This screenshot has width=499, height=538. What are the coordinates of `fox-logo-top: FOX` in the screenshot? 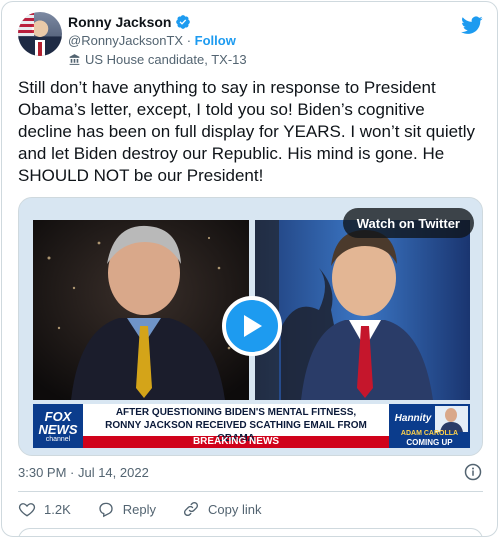 It's located at (58, 416).